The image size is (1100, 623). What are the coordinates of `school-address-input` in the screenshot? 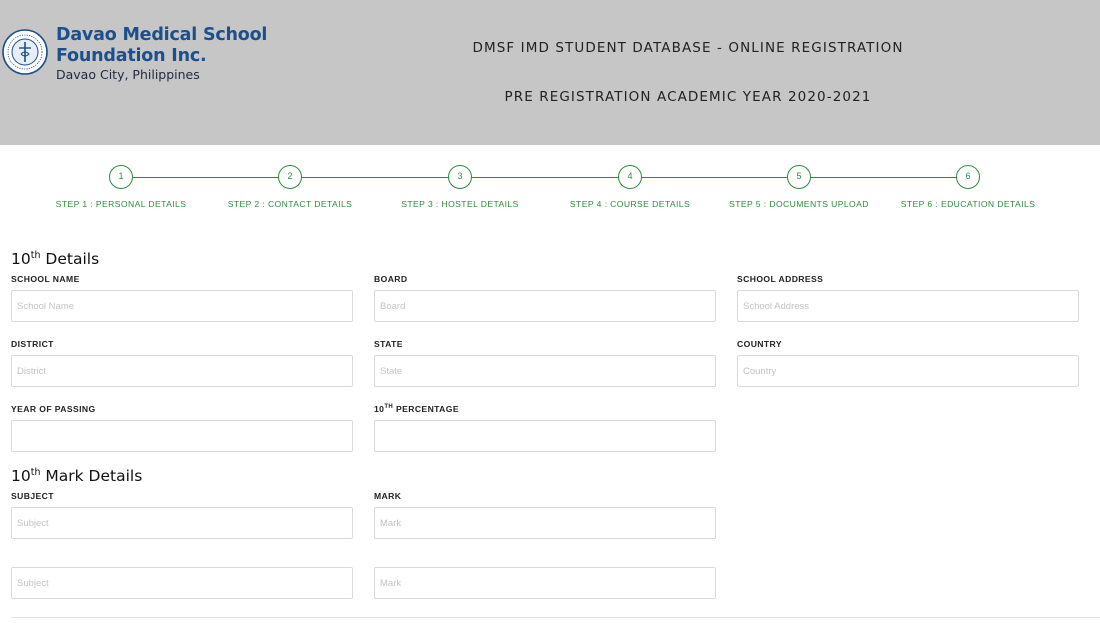 It's located at (908, 306).